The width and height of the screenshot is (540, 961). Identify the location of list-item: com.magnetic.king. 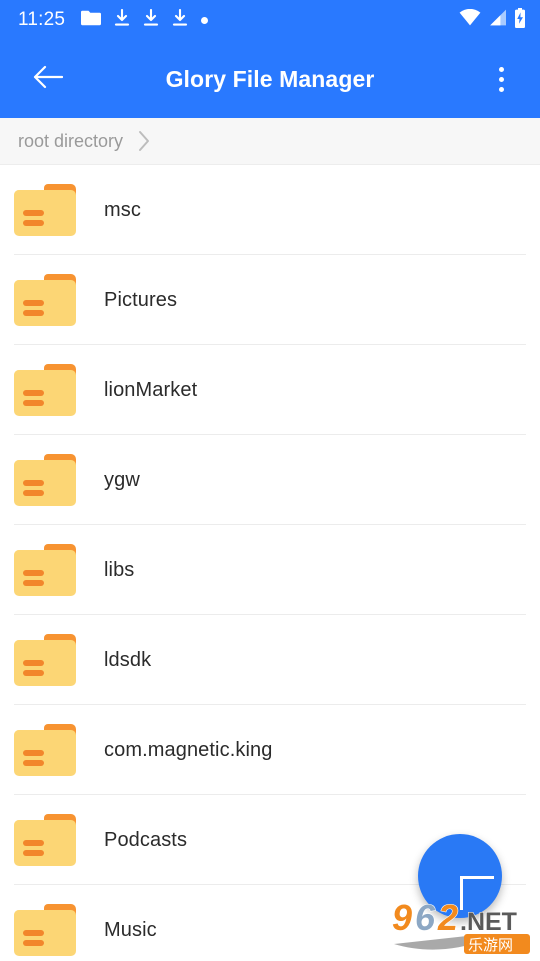
(270, 750).